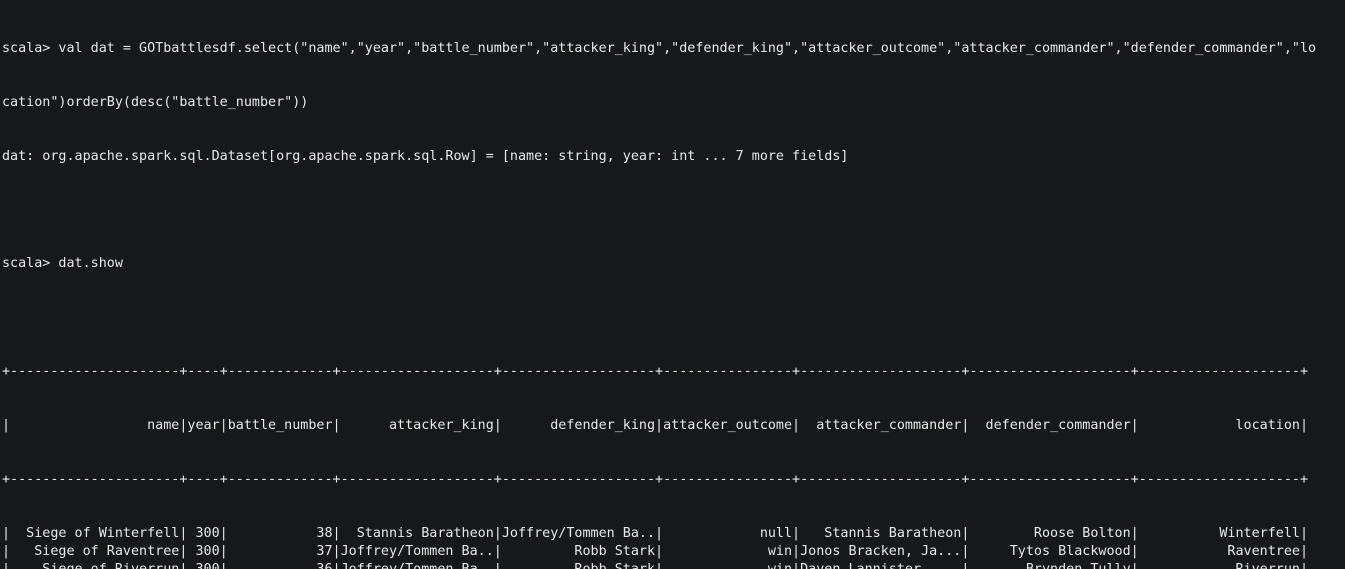  What do you see at coordinates (62, 264) in the screenshot?
I see `scala-command-line-2: scala> dat.show` at bounding box center [62, 264].